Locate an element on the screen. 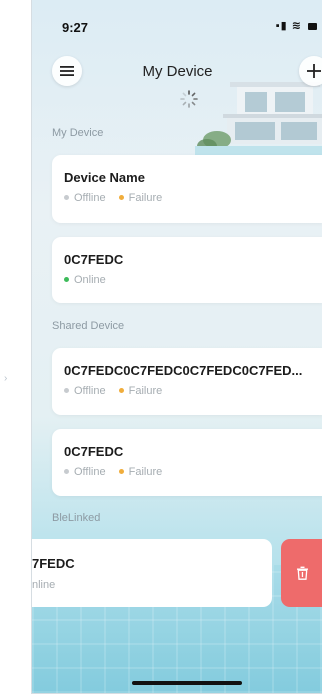 This screenshot has width=322, height=694. device-status: nline is located at coordinates (44, 585).